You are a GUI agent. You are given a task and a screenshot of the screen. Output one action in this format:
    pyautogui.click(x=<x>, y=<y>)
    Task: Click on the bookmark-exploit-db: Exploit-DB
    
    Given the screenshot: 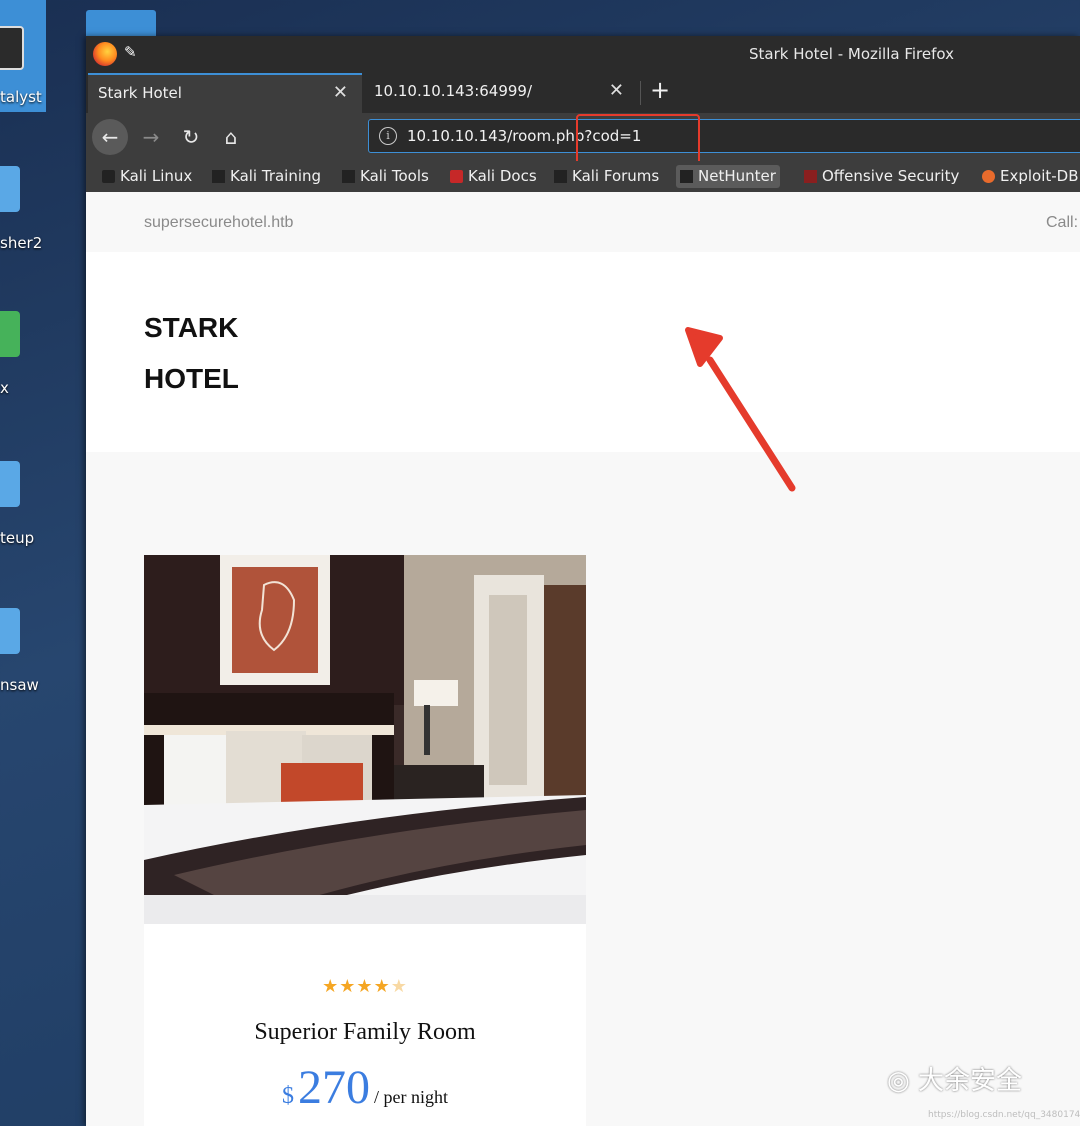 What is the action you would take?
    pyautogui.click(x=1030, y=176)
    